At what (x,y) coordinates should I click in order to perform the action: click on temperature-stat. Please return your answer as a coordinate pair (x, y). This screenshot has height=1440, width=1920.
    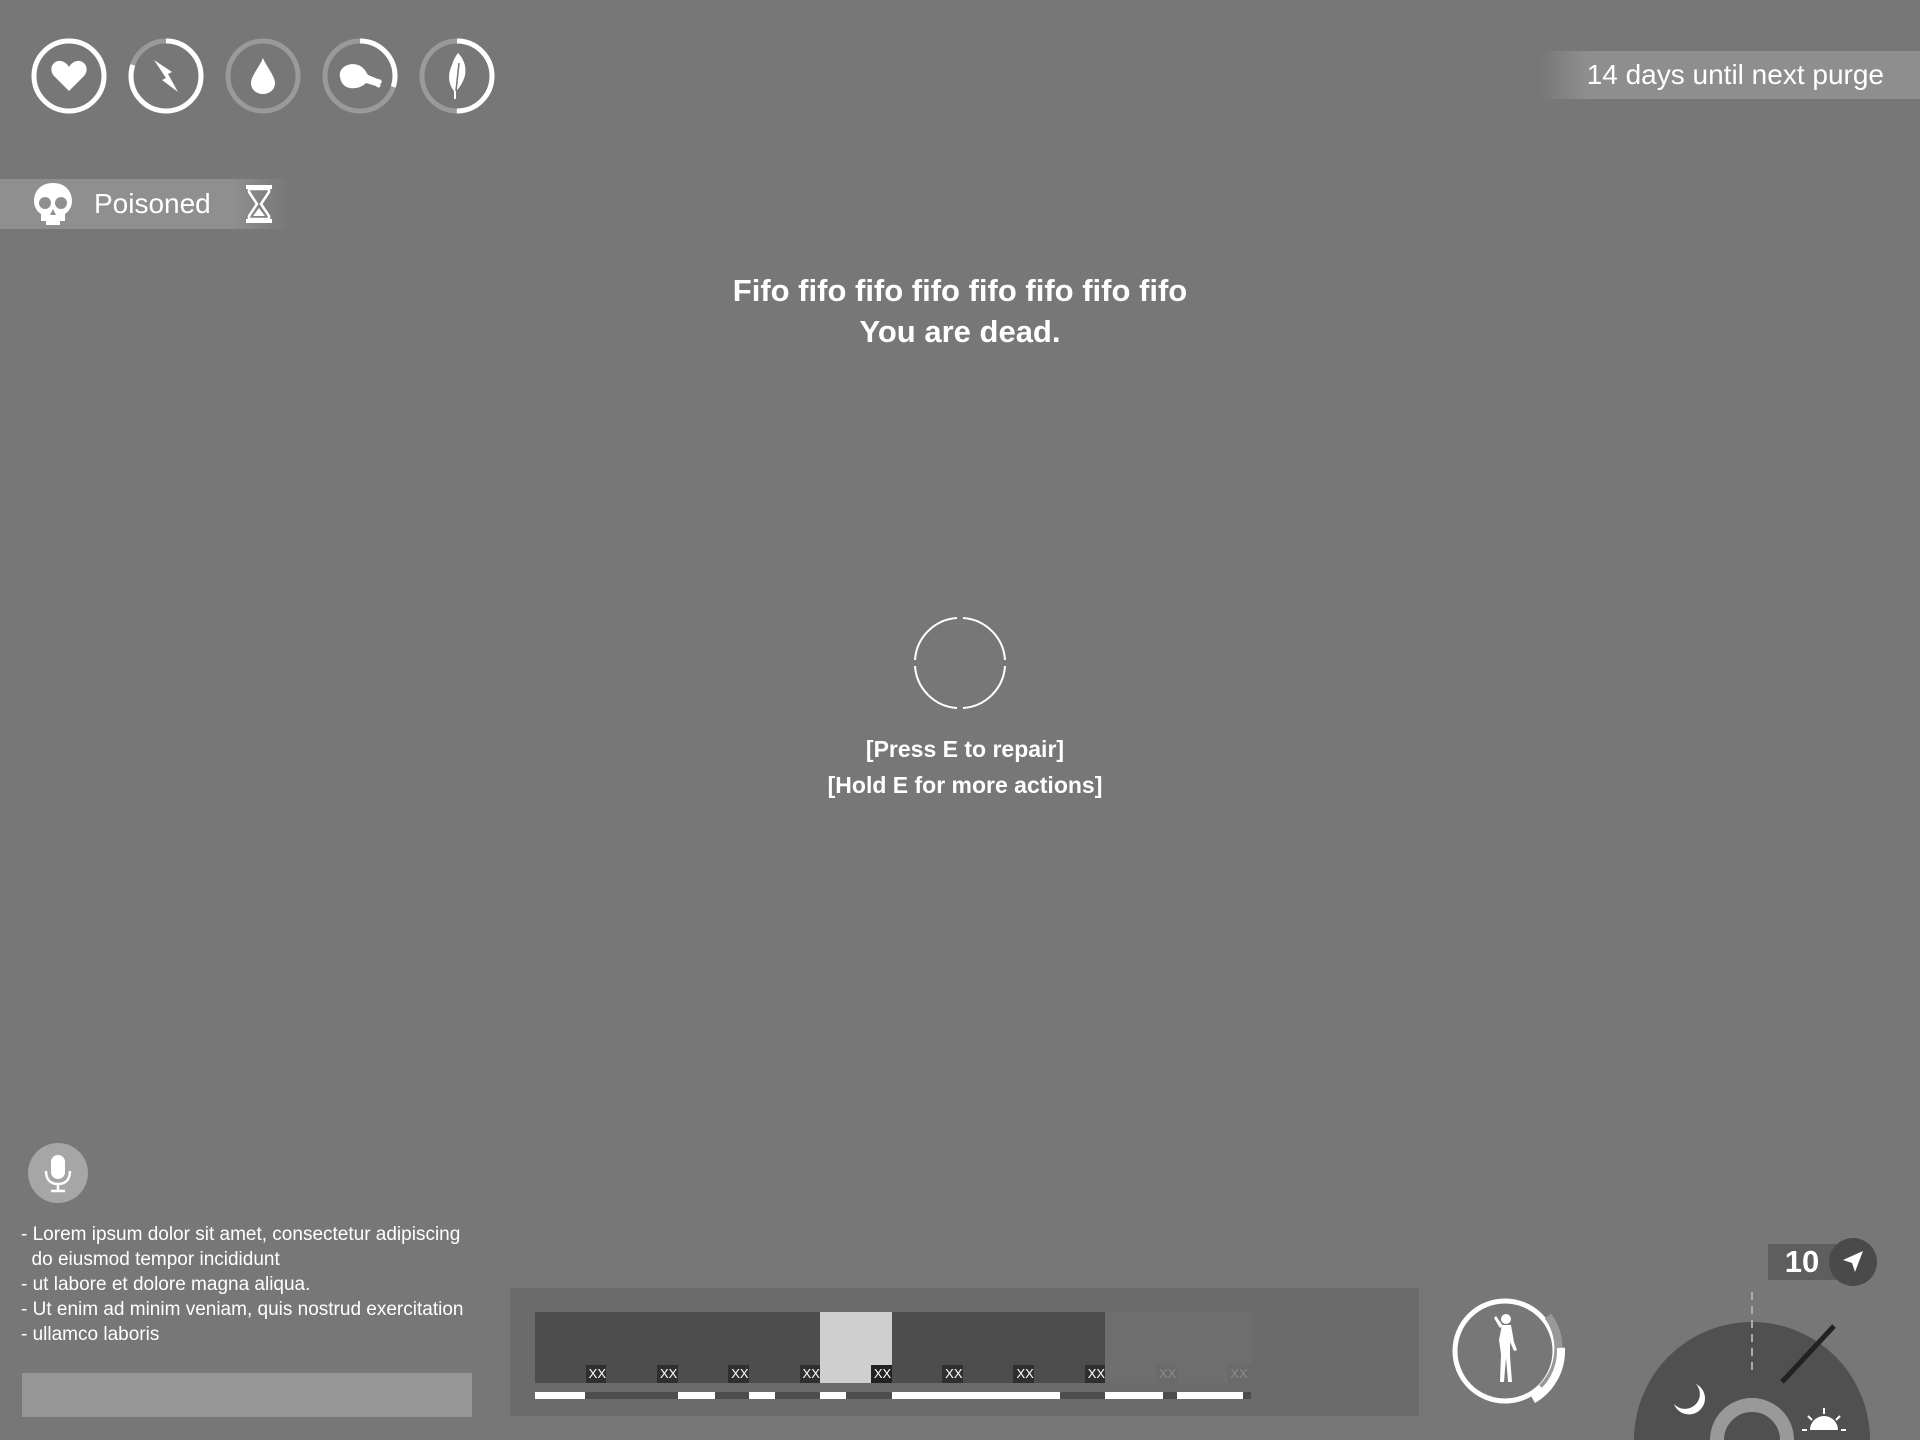
    Looking at the image, I should click on (457, 76).